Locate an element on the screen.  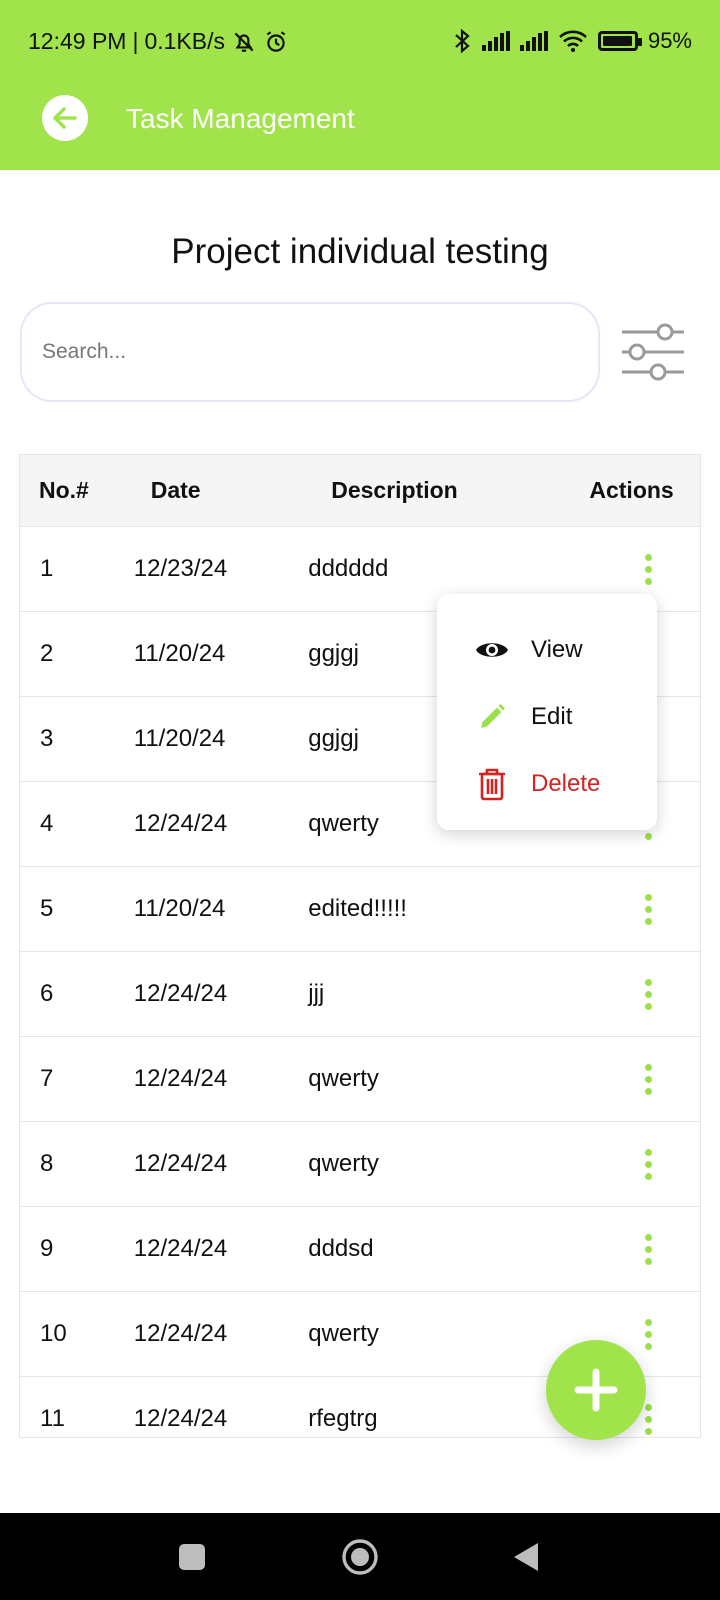
status-right: 95% is located at coordinates (572, 41).